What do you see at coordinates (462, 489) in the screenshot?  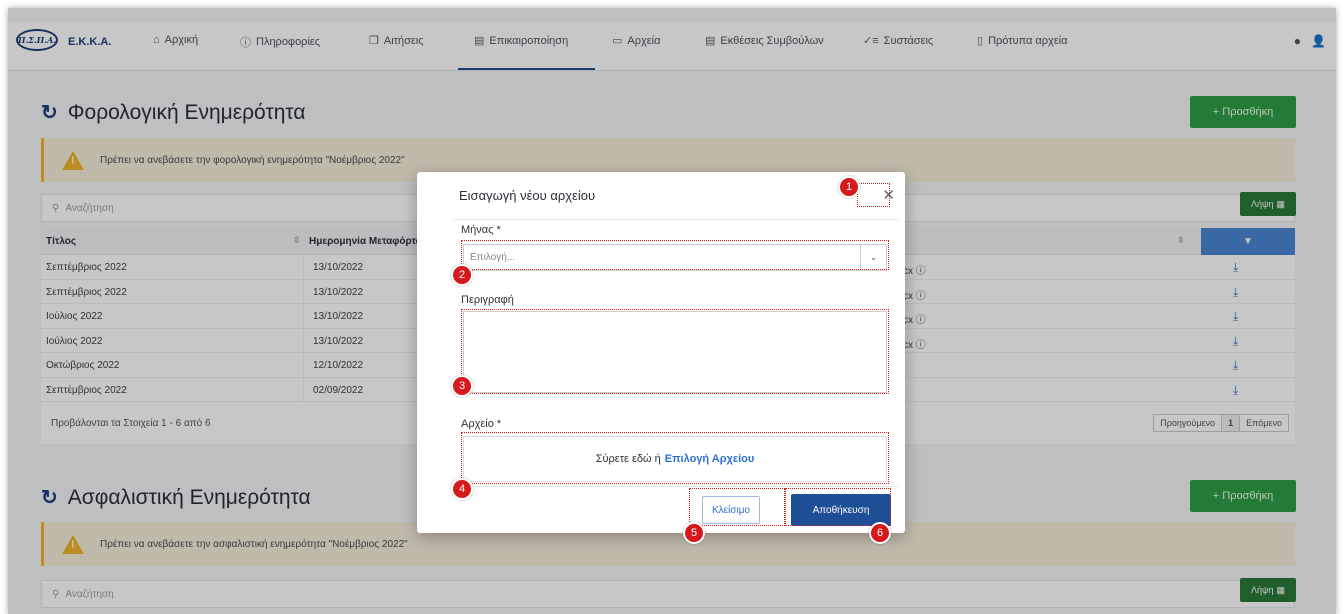 I see `marker-4: 4` at bounding box center [462, 489].